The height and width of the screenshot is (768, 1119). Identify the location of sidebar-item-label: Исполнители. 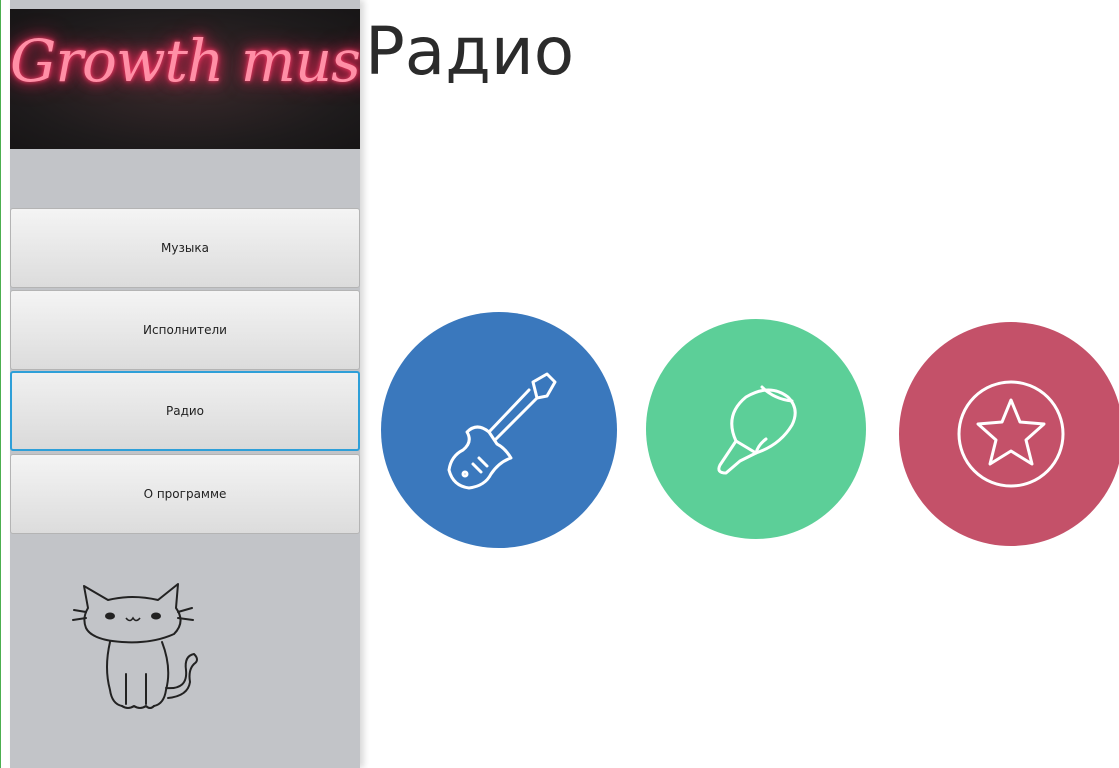
(185, 330).